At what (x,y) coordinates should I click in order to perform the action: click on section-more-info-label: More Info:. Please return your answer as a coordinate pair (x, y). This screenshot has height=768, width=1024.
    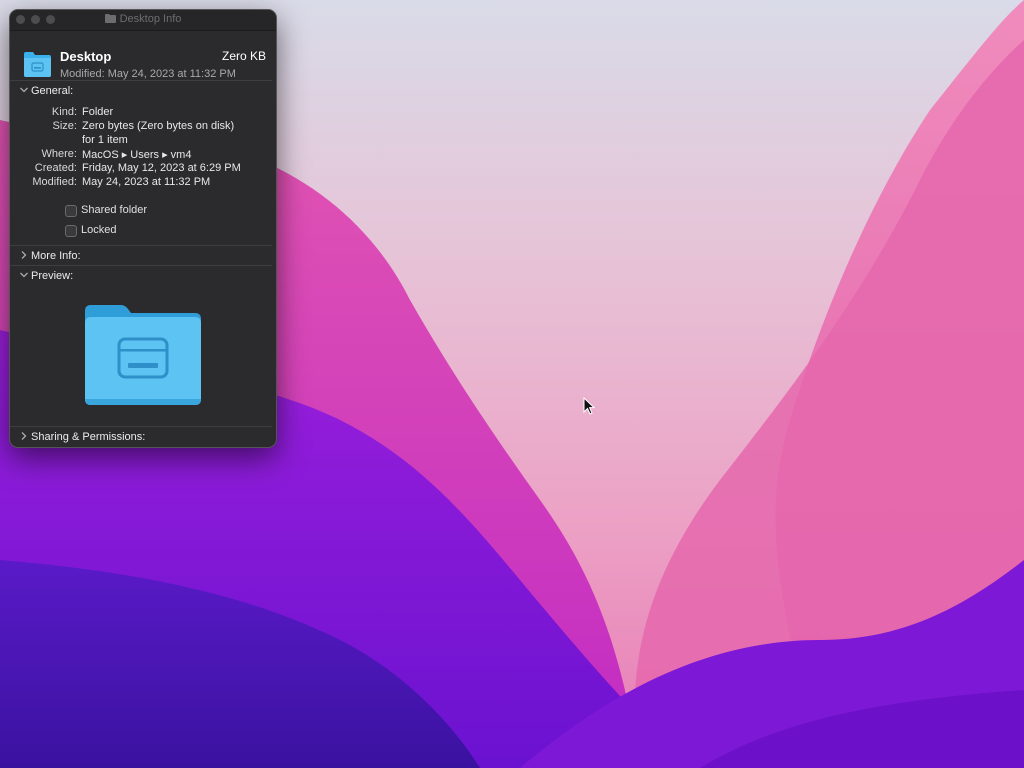
    Looking at the image, I should click on (56, 256).